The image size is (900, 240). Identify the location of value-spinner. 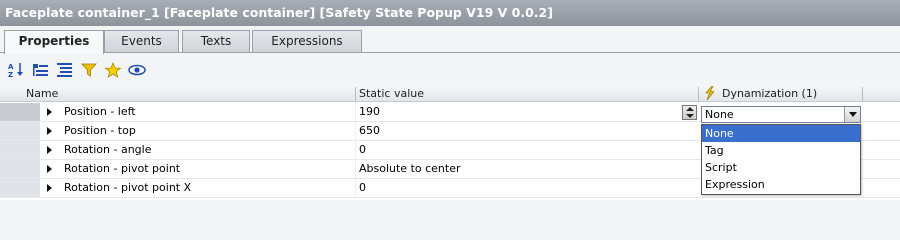
(689, 112).